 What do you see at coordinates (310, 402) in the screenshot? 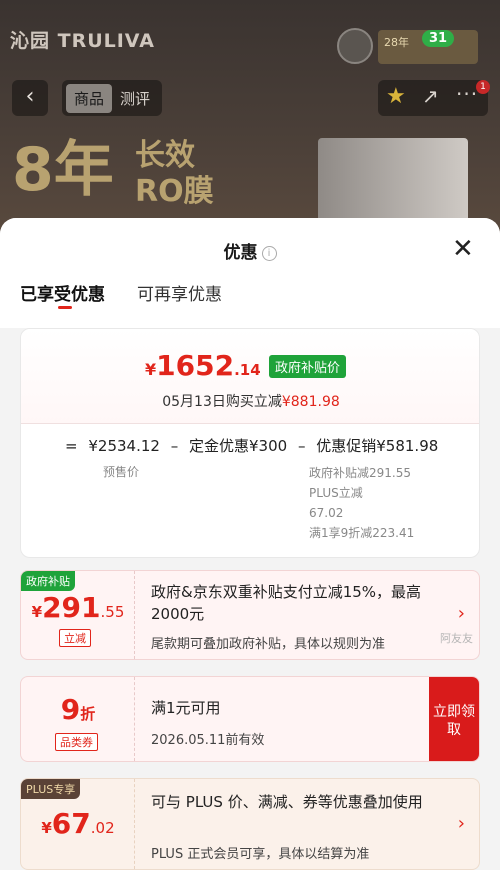
I see `purchase-discount-amount: ¥881.98` at bounding box center [310, 402].